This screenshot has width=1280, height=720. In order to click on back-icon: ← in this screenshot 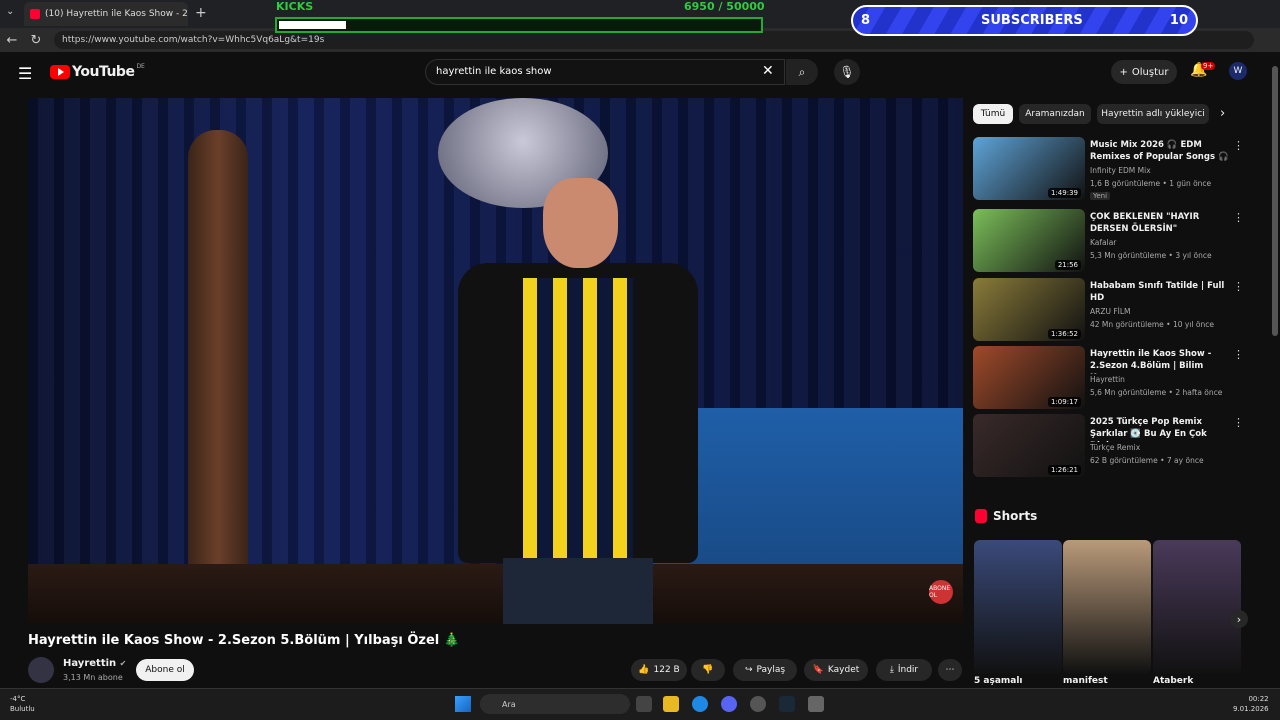, I will do `click(12, 40)`.